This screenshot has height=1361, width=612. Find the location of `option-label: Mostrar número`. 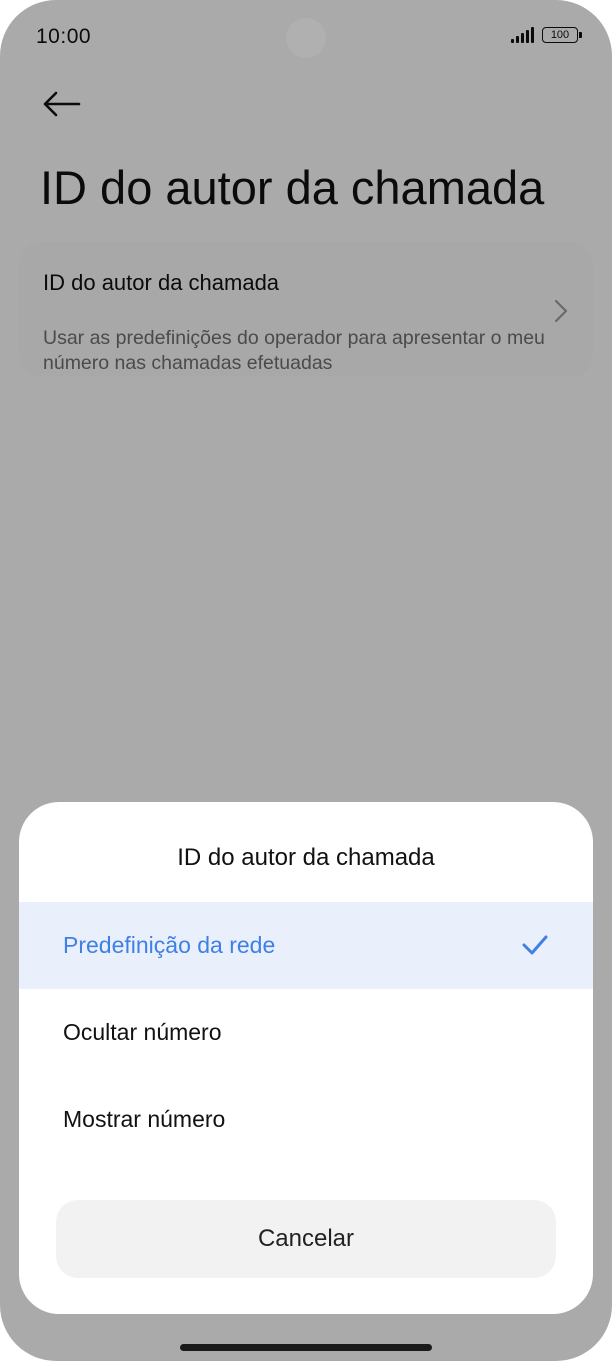

option-label: Mostrar número is located at coordinates (144, 1119).